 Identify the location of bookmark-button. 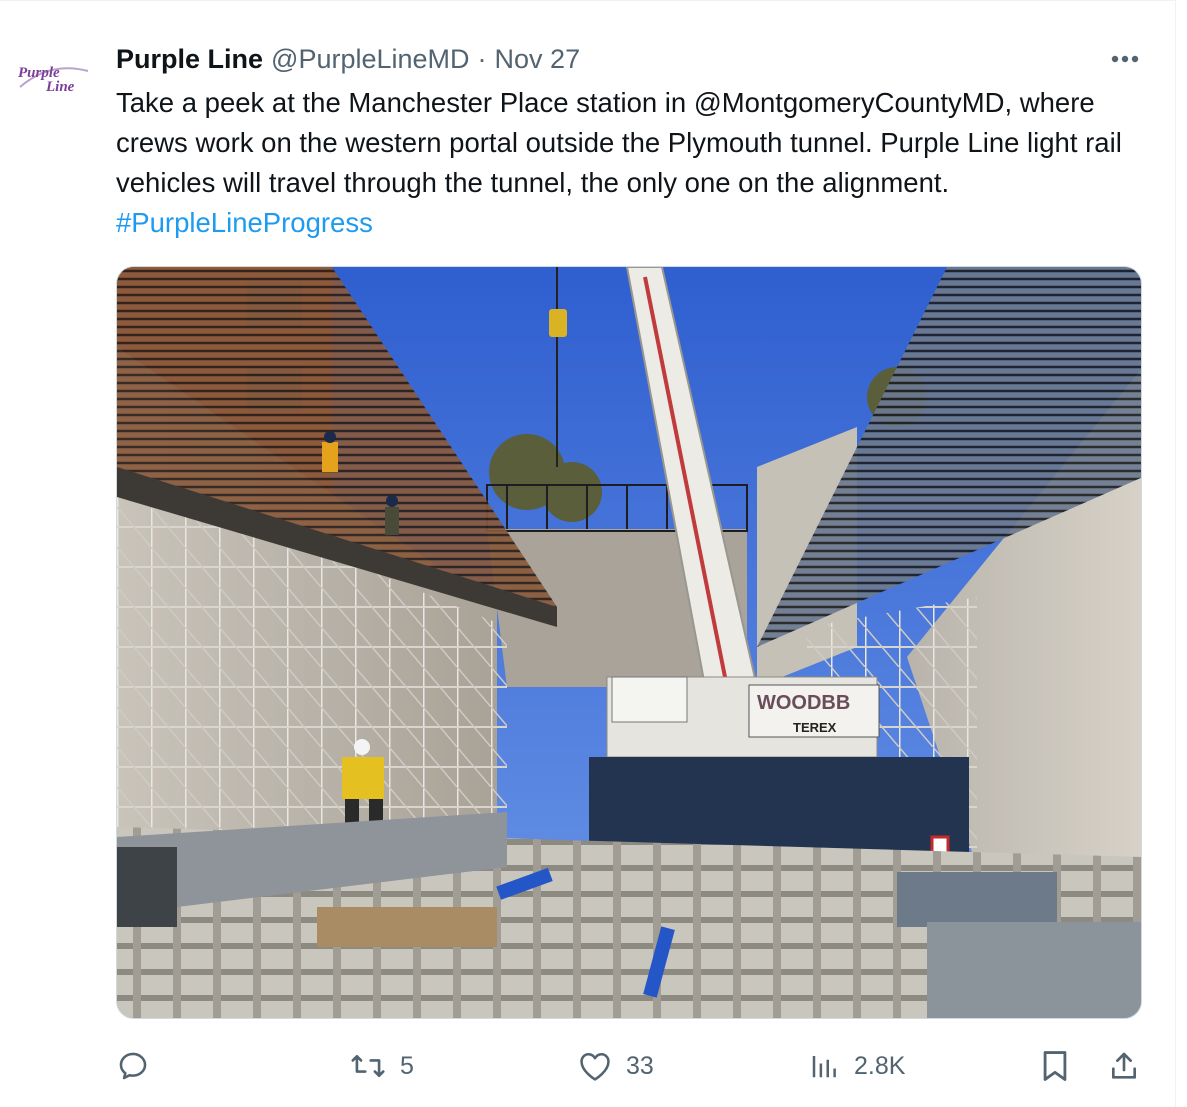
(1055, 1066).